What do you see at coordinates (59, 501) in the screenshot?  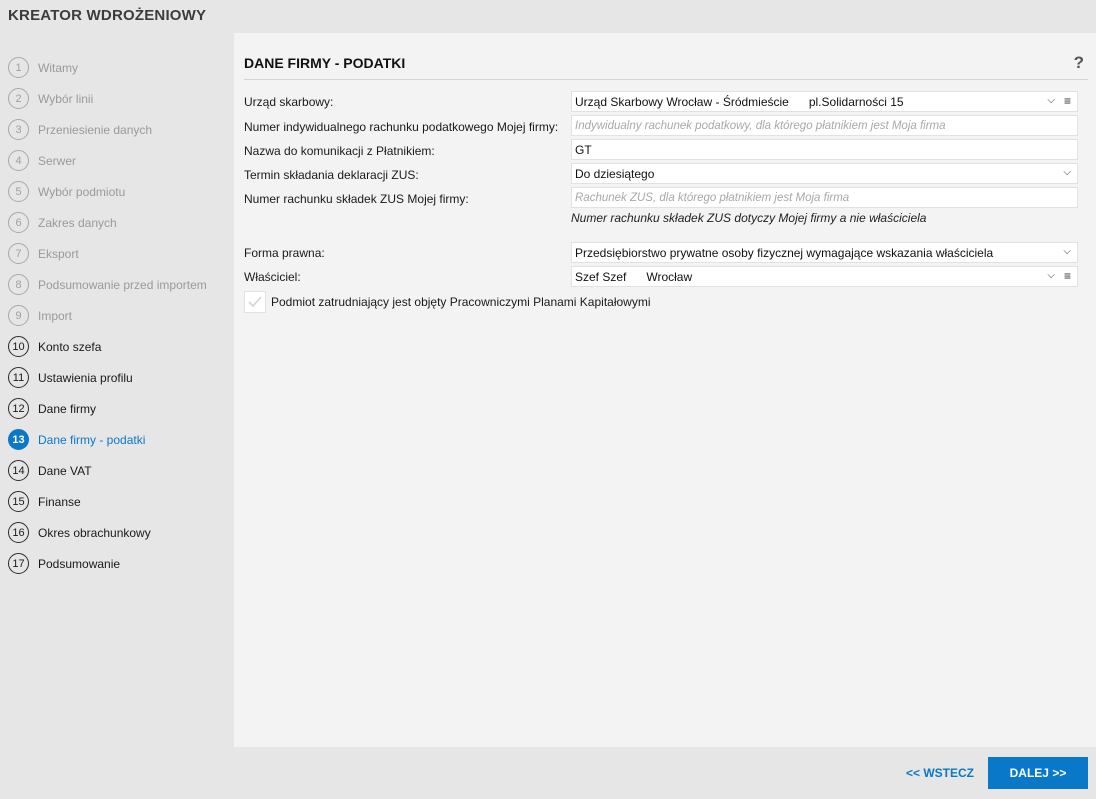 I see `step-label: Finanse` at bounding box center [59, 501].